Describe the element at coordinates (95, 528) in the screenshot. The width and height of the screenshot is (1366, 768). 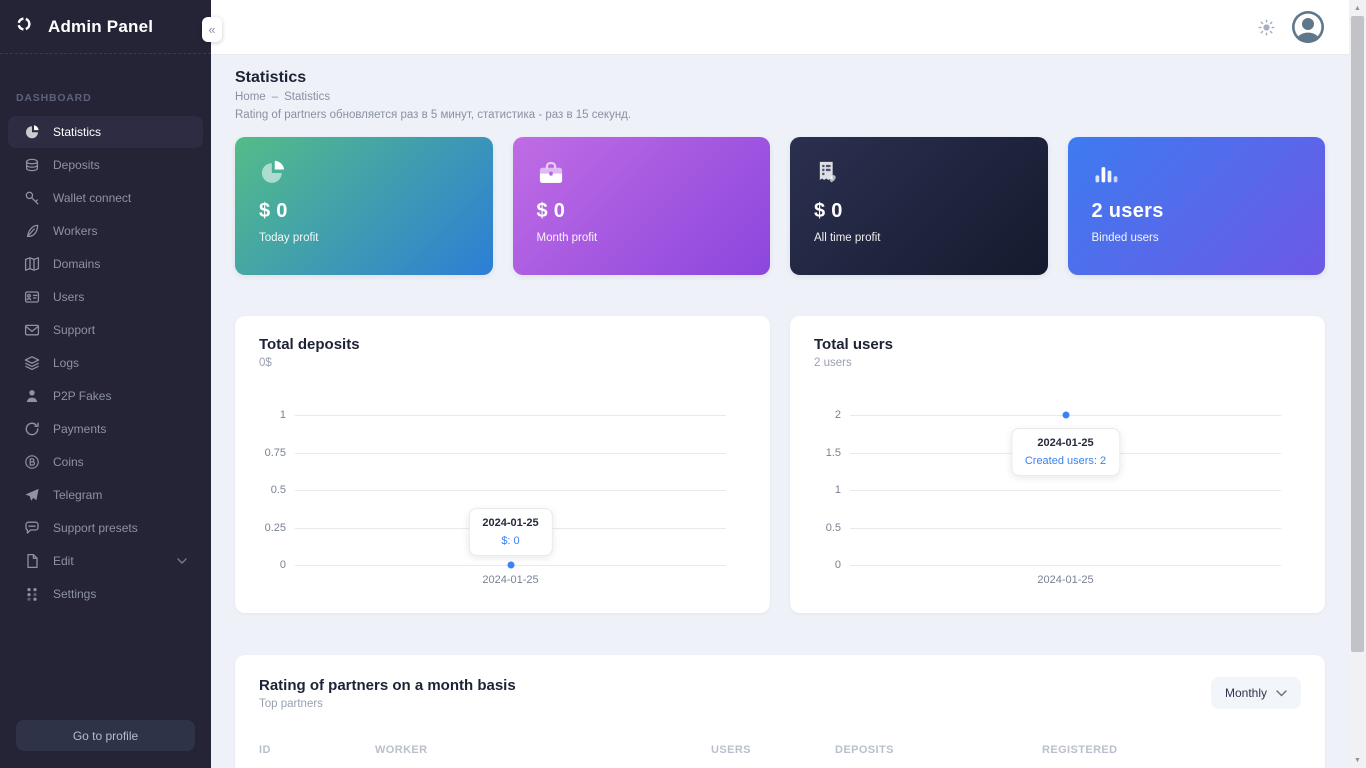
I see `sidebar-item-label: Support presets` at that location.